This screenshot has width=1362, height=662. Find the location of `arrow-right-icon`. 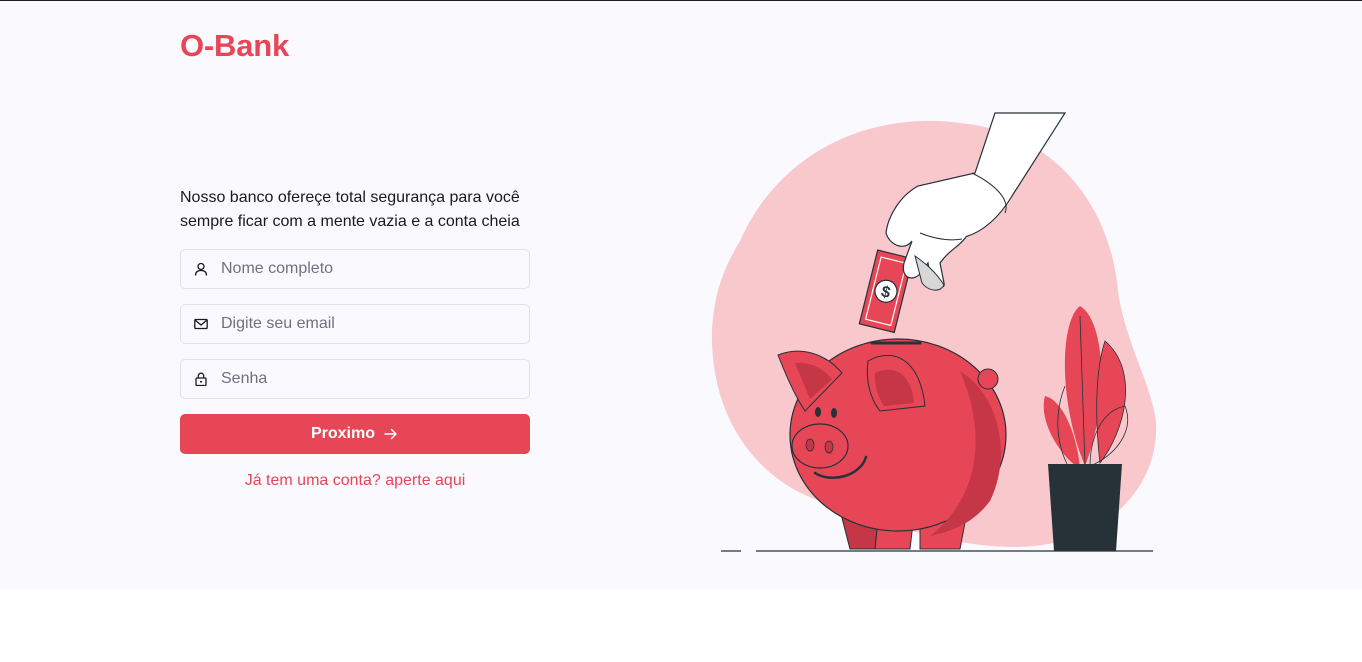

arrow-right-icon is located at coordinates (390, 434).